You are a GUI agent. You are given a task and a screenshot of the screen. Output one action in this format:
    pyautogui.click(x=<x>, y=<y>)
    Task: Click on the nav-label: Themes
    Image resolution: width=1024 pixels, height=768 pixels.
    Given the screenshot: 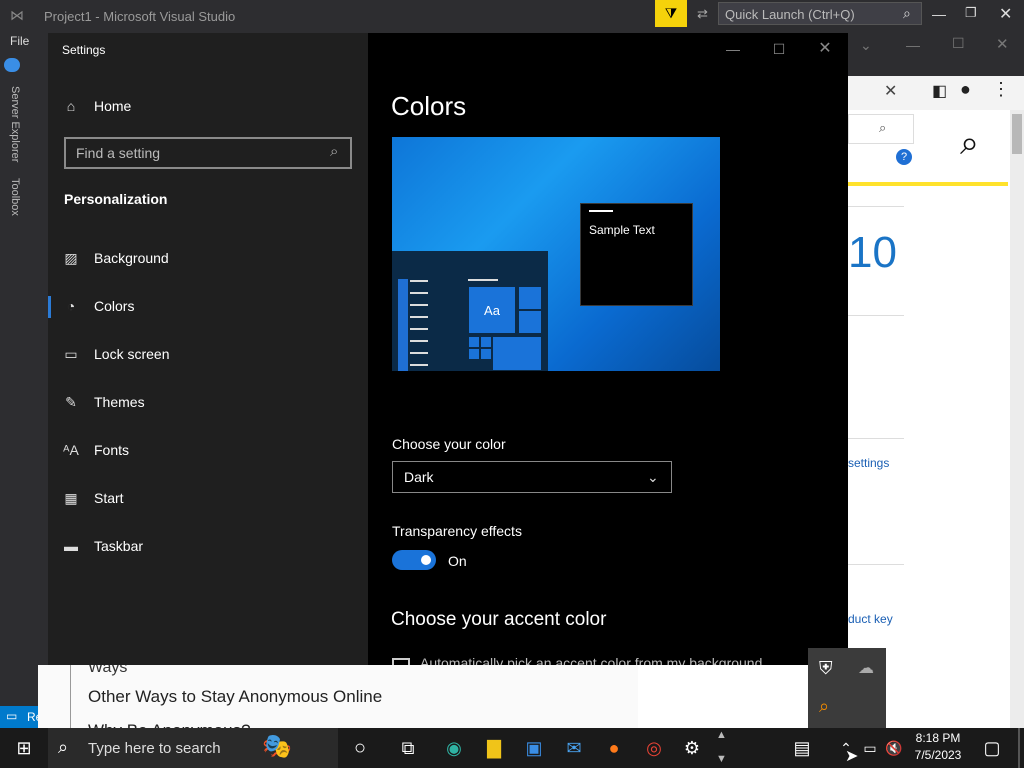 What is the action you would take?
    pyautogui.click(x=119, y=402)
    